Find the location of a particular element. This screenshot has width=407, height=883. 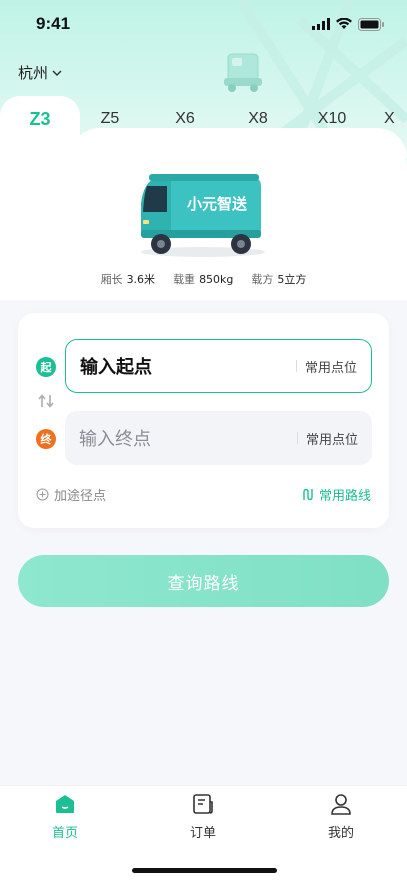

spec-value: 850kg is located at coordinates (216, 279).